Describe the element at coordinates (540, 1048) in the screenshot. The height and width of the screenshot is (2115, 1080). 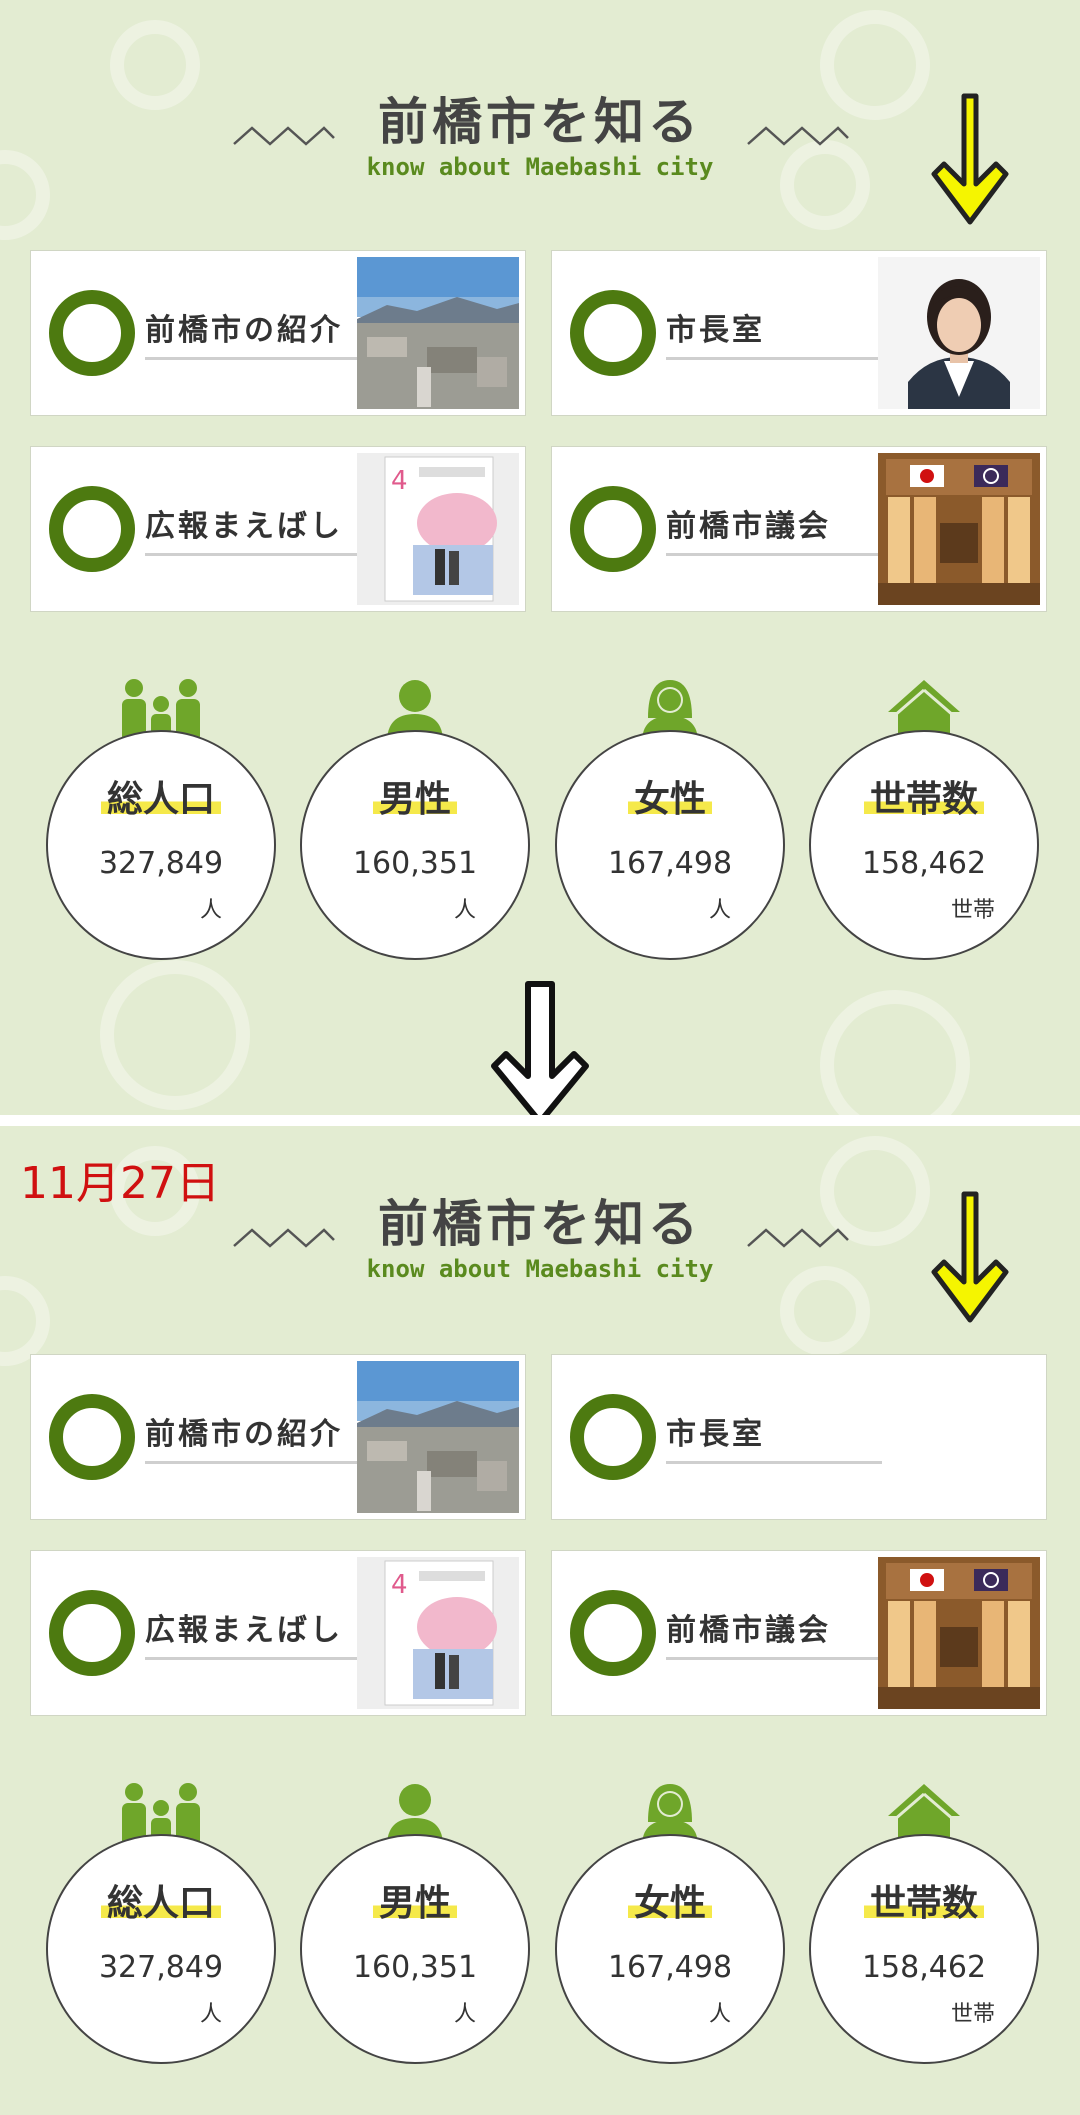
I see `transition-arrow-down-icon` at that location.